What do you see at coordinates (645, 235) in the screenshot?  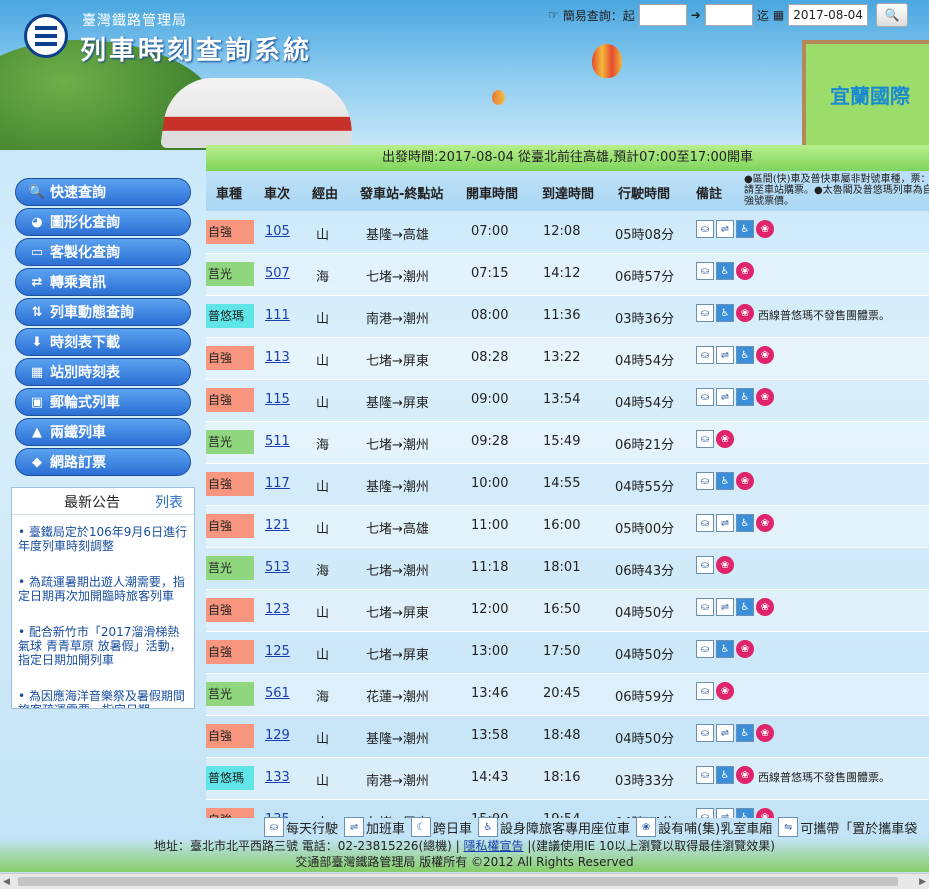 I see `duration-cell: 05時08分` at bounding box center [645, 235].